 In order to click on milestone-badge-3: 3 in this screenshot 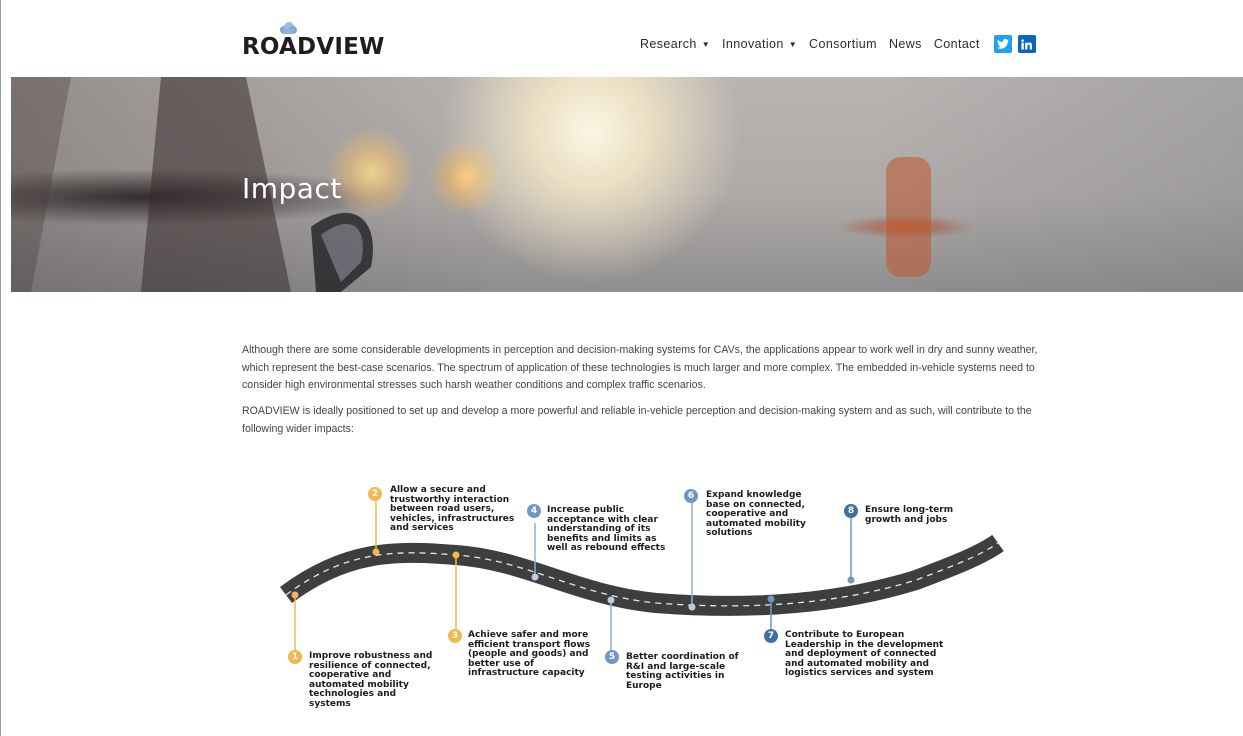, I will do `click(455, 636)`.